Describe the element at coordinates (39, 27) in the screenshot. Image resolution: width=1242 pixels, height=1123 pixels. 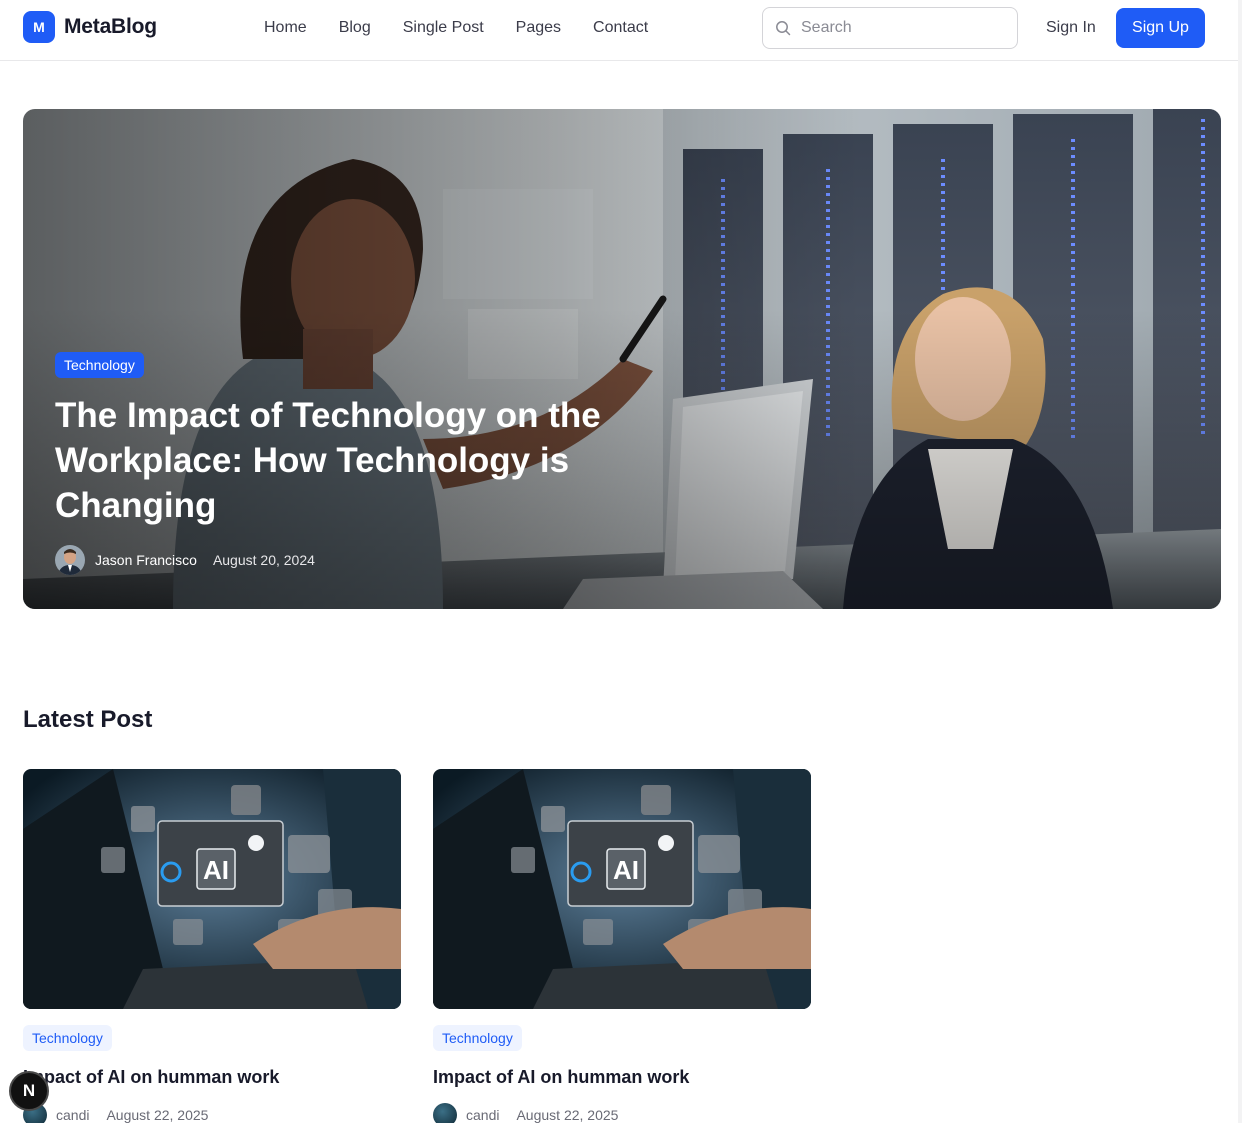
I see `logo-mark: M` at that location.